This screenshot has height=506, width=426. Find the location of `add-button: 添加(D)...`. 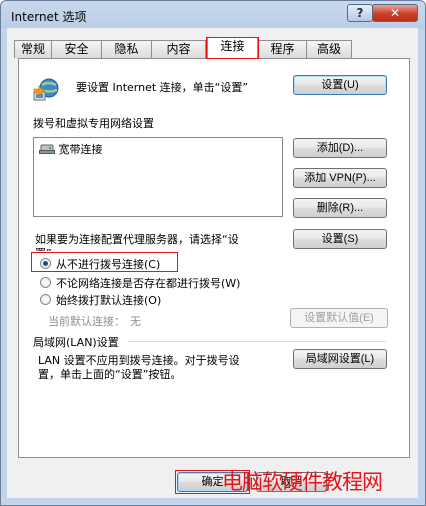

add-button: 添加(D)... is located at coordinates (340, 148).